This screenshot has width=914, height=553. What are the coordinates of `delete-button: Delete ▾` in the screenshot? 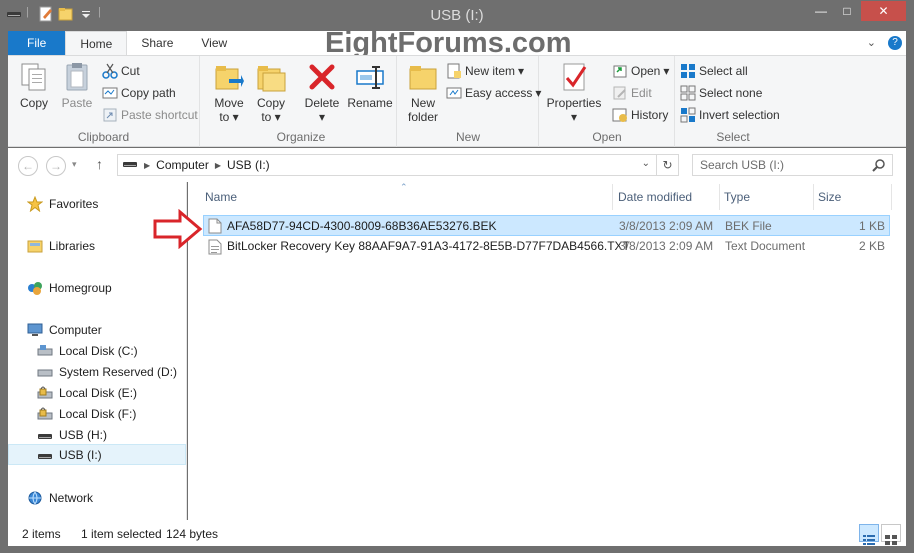 It's located at (322, 92).